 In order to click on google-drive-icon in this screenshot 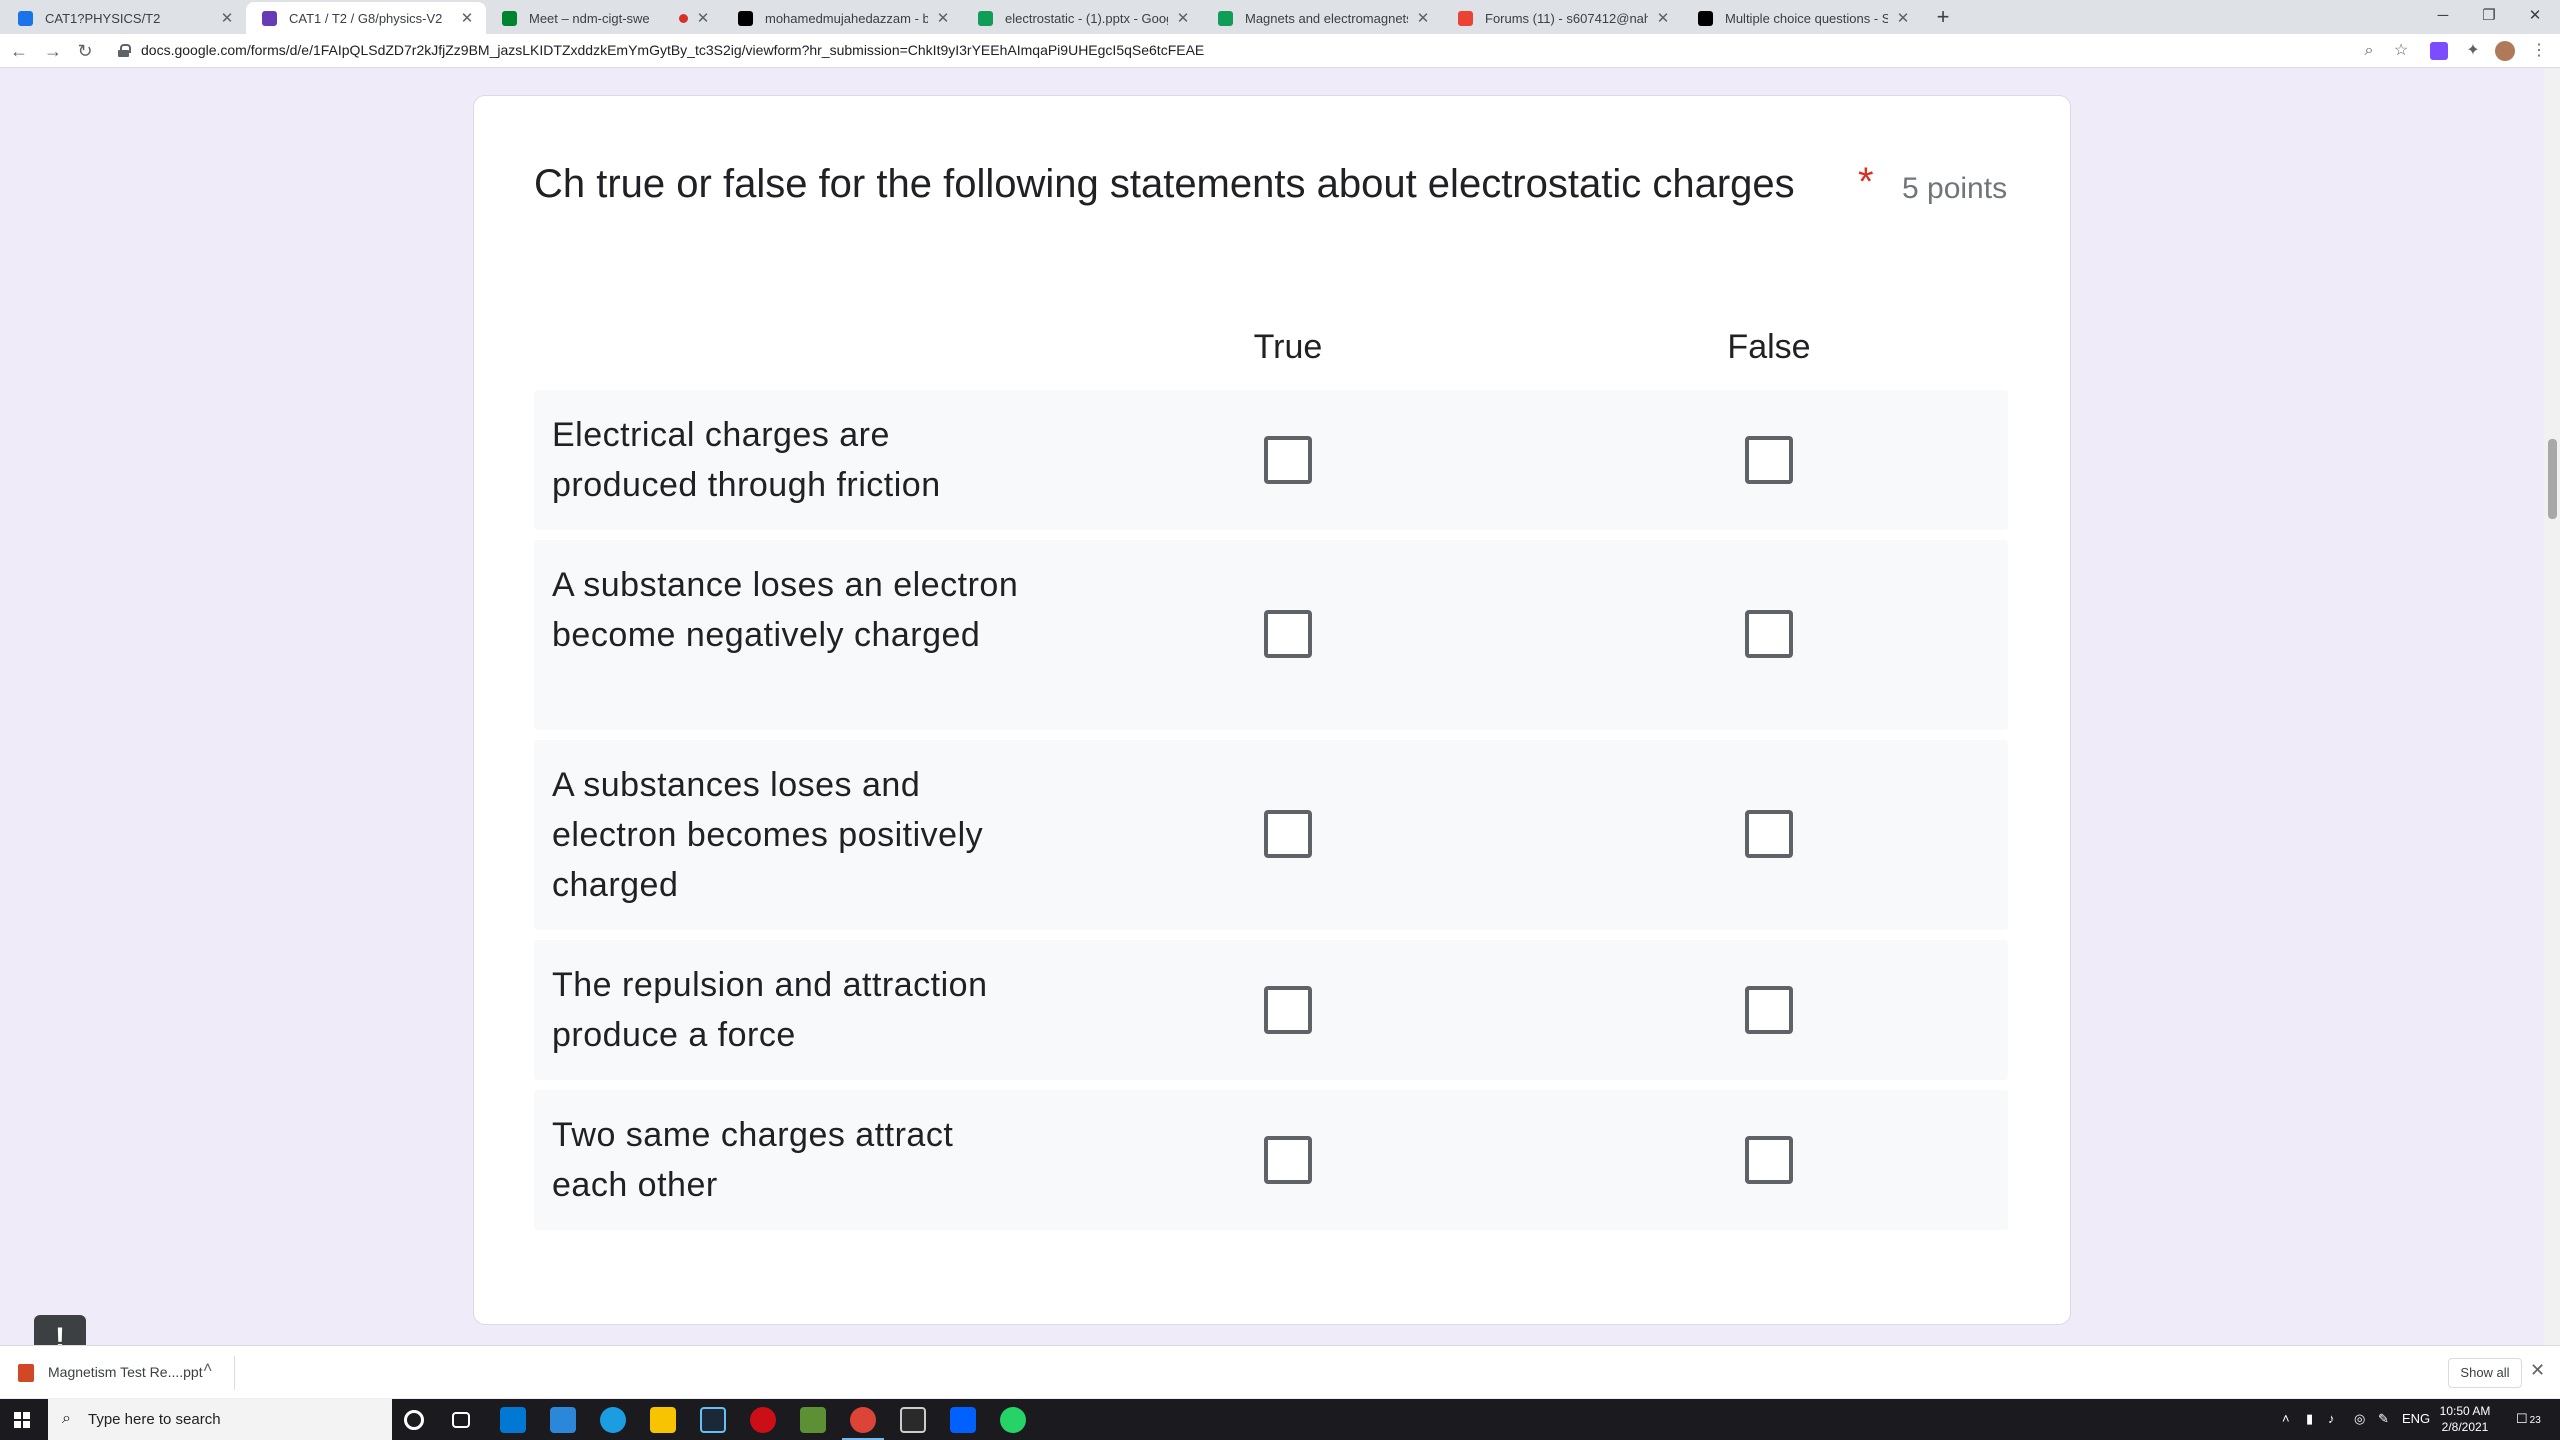, I will do `click(985, 18)`.